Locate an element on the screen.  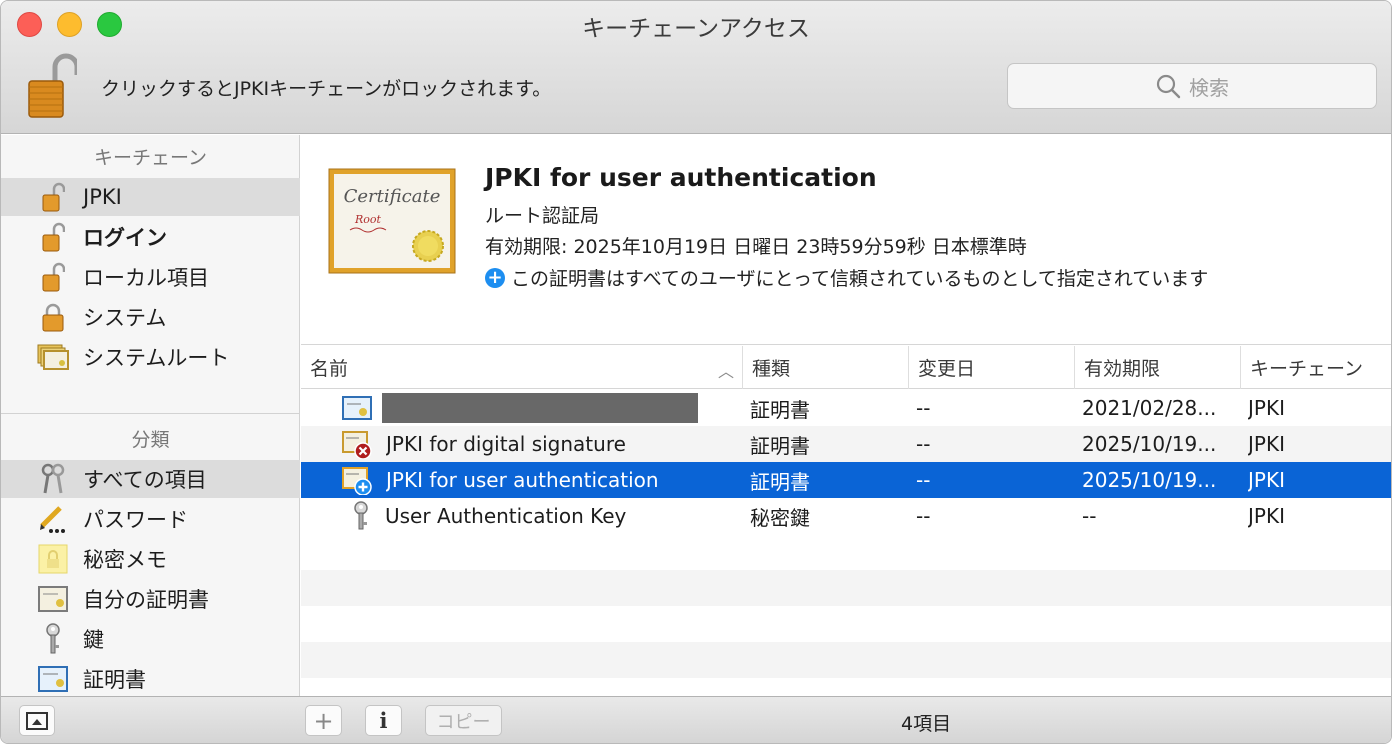
column-header-name: 名前 ︿ is located at coordinates (521, 367).